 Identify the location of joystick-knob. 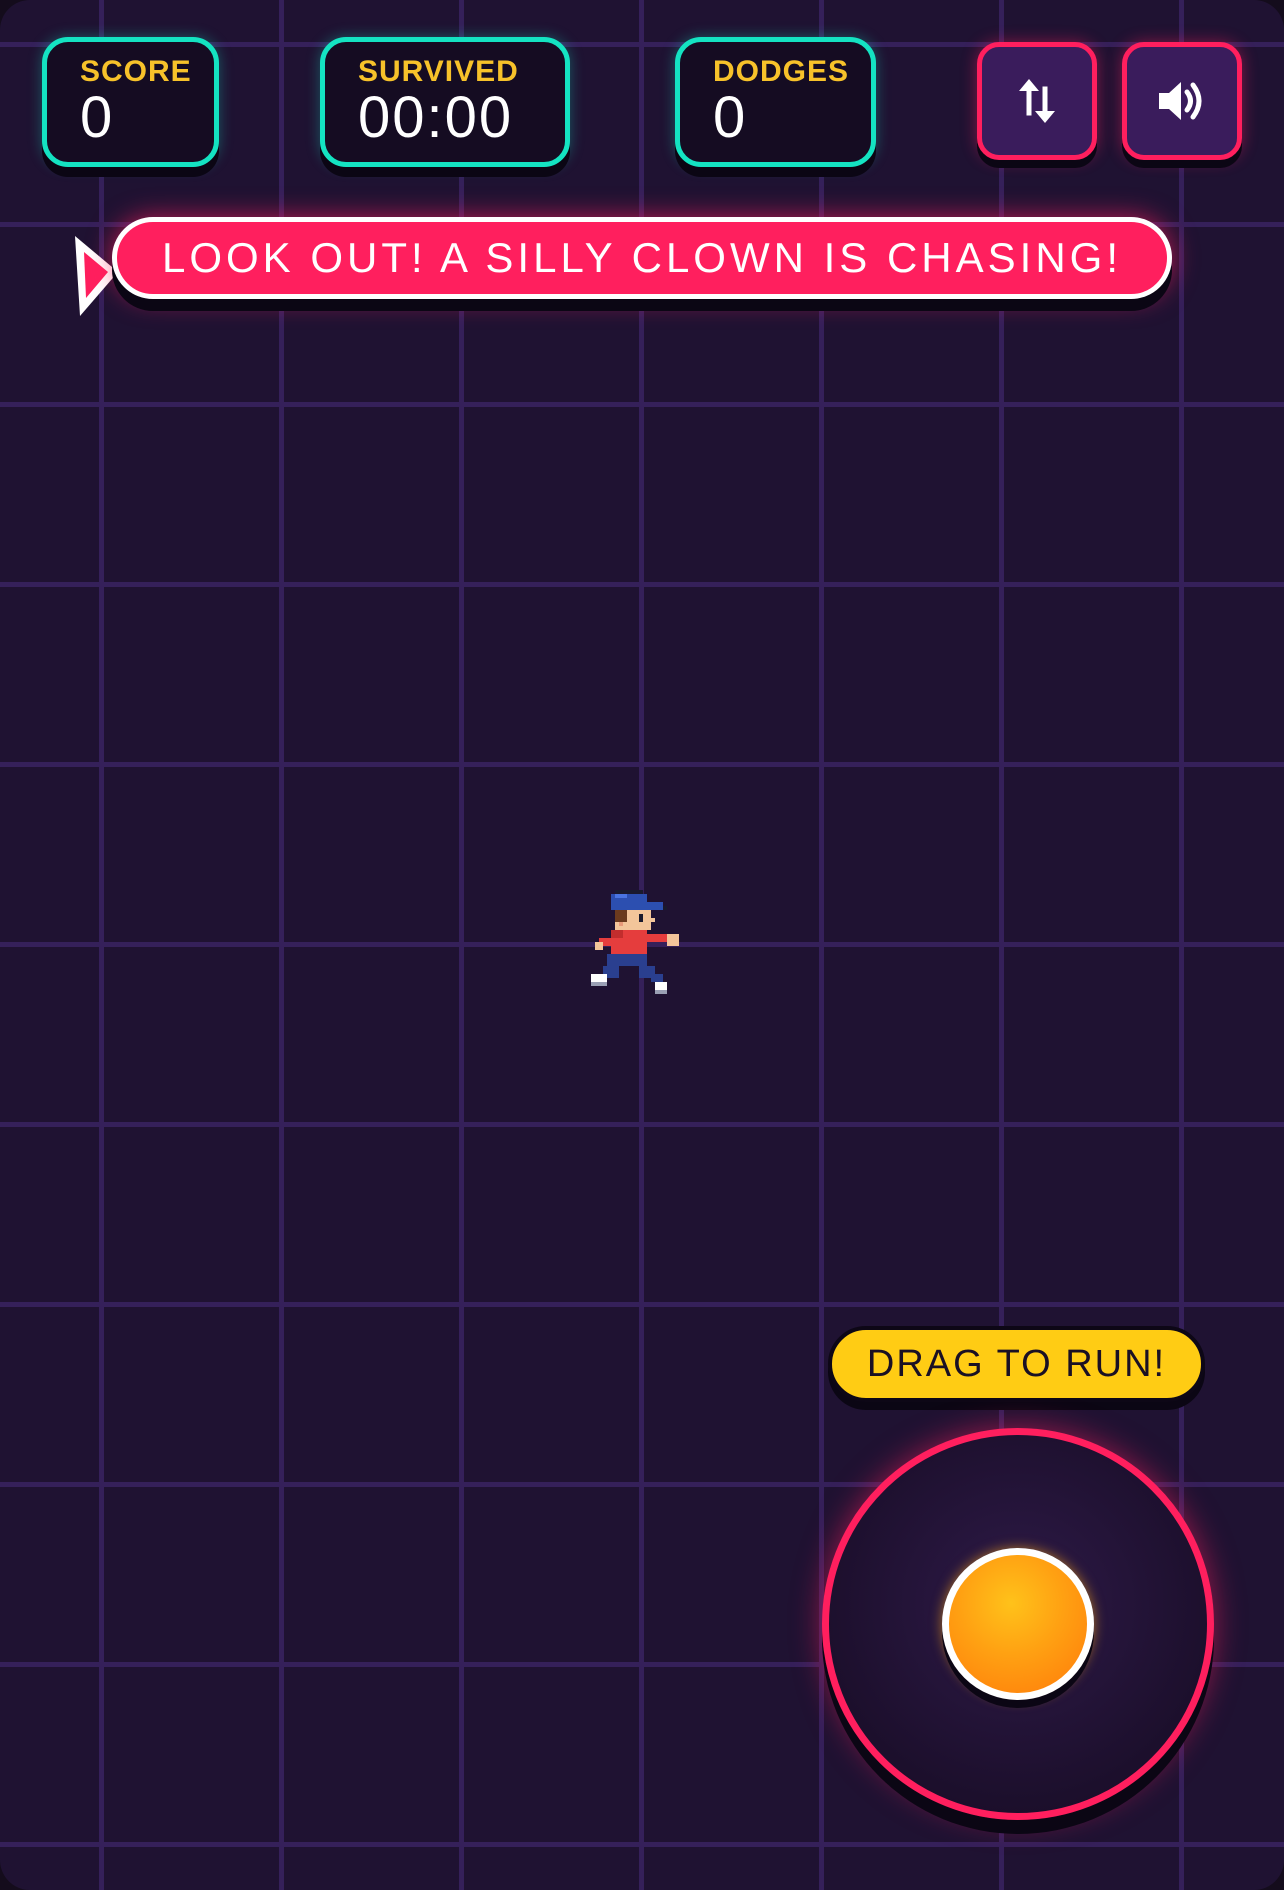
(1018, 1624).